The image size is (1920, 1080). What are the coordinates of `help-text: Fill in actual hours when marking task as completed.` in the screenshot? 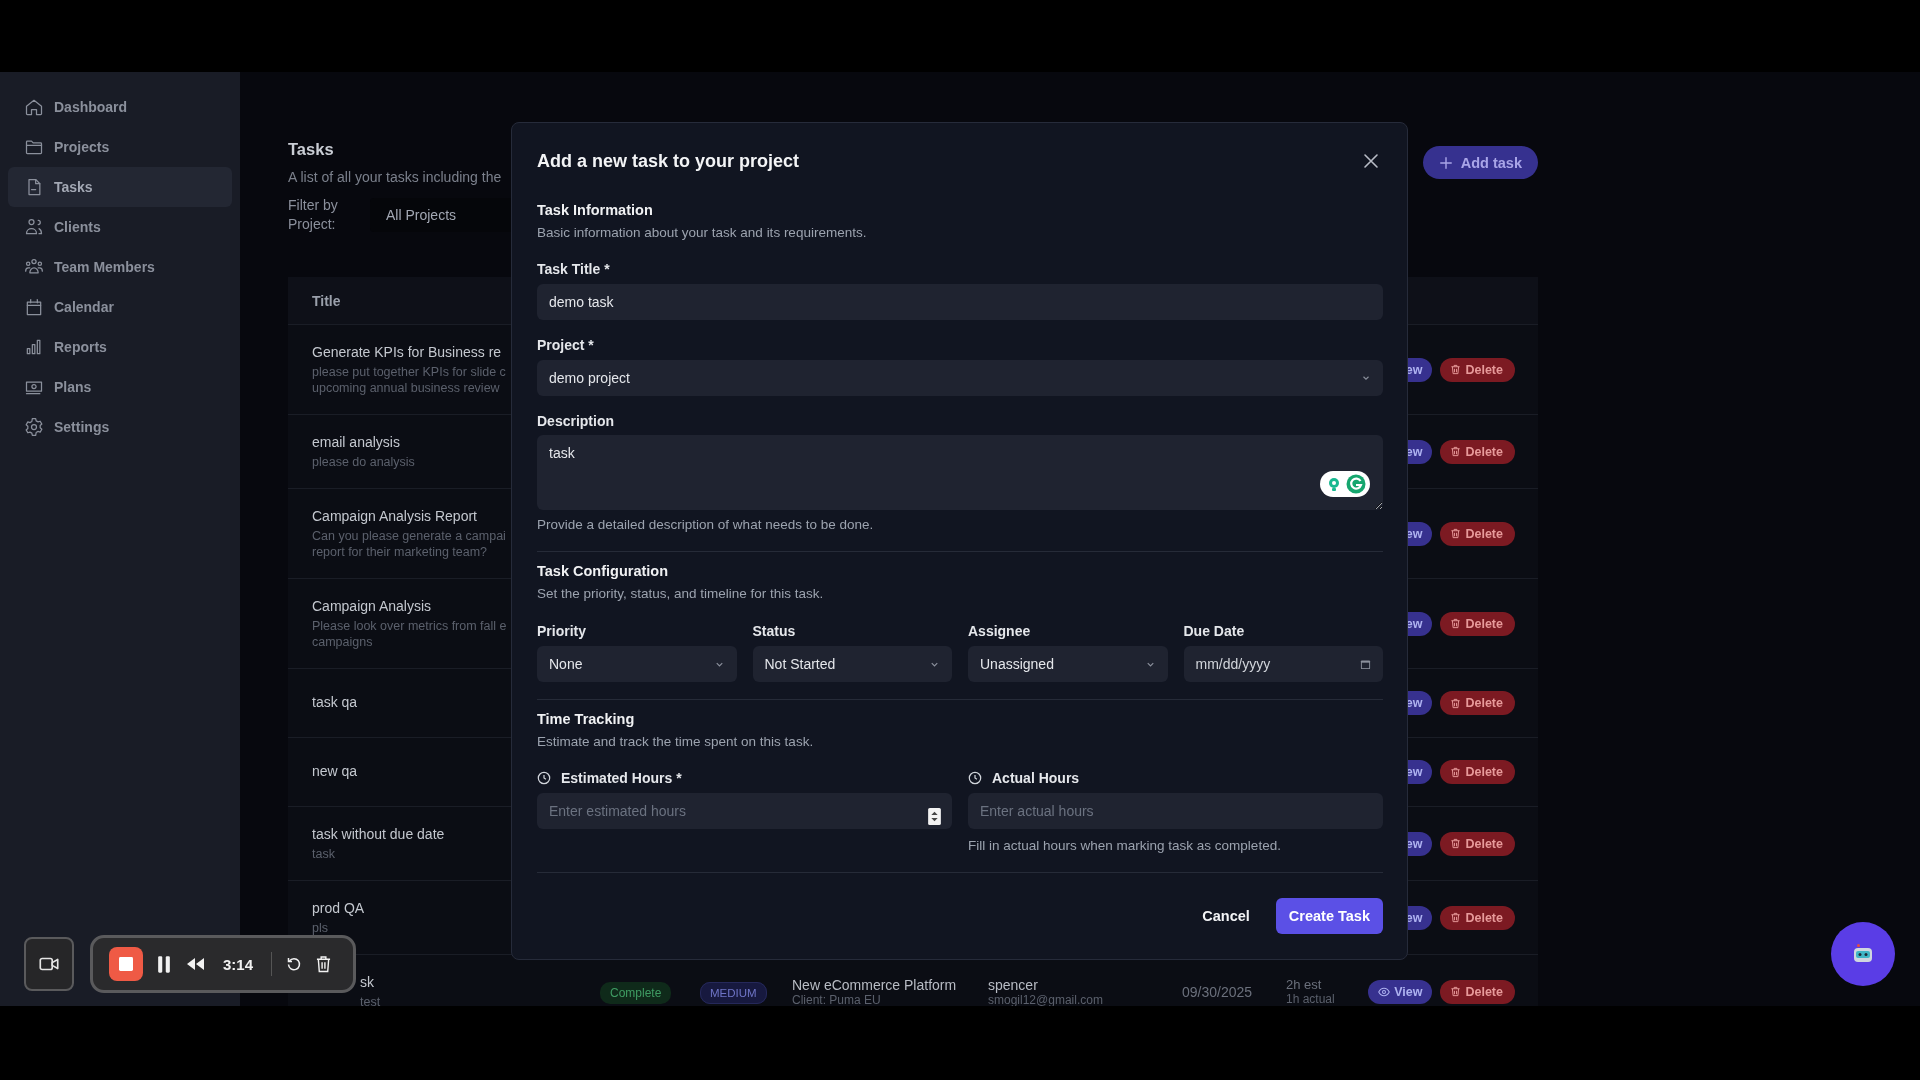 It's located at (1125, 846).